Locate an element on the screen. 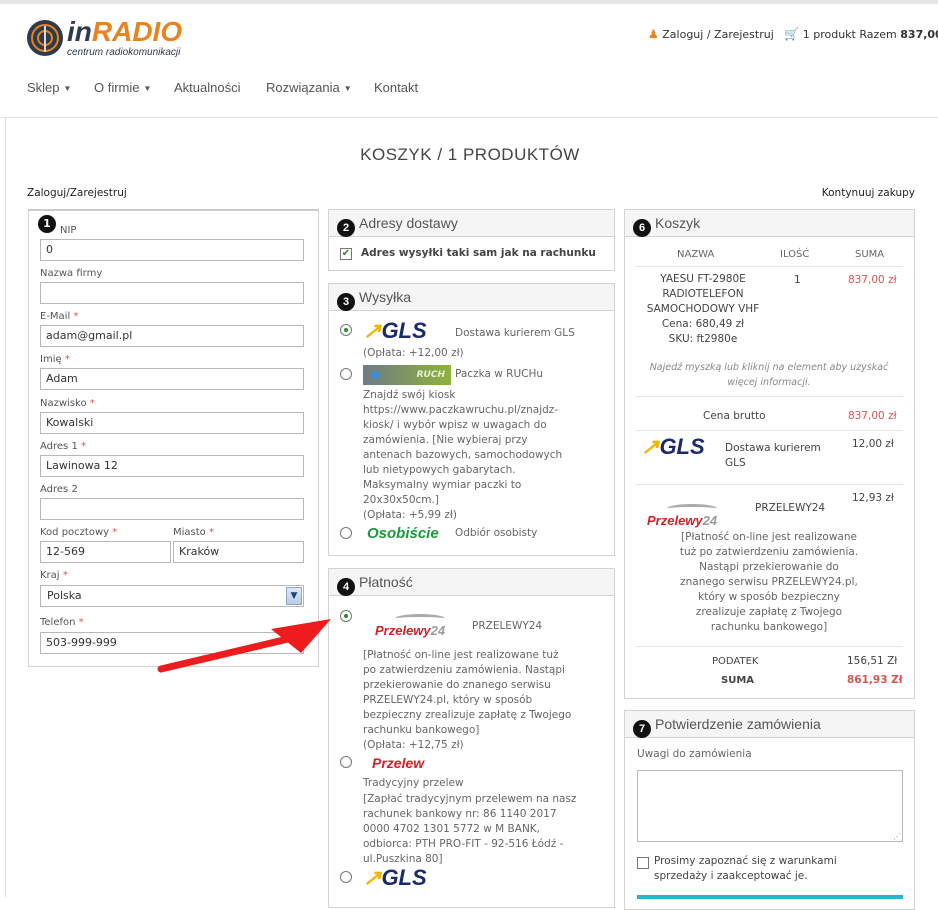 The width and height of the screenshot is (938, 910). login-link: Zaloguj/Zarejestruj is located at coordinates (77, 193).